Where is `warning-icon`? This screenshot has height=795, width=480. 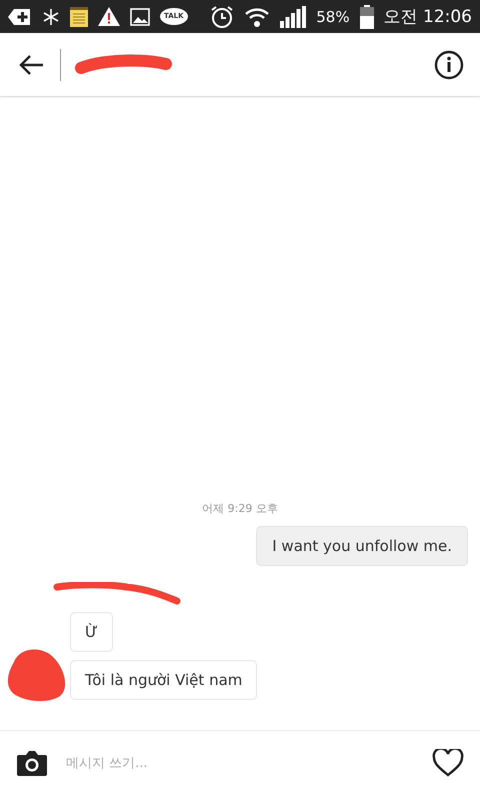 warning-icon is located at coordinates (109, 16).